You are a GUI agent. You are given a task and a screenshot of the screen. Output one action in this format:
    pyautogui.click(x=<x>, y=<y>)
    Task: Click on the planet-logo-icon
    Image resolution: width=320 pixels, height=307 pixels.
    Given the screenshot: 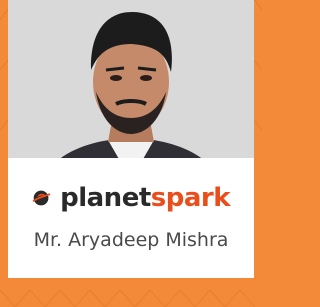 What is the action you would take?
    pyautogui.click(x=41, y=198)
    